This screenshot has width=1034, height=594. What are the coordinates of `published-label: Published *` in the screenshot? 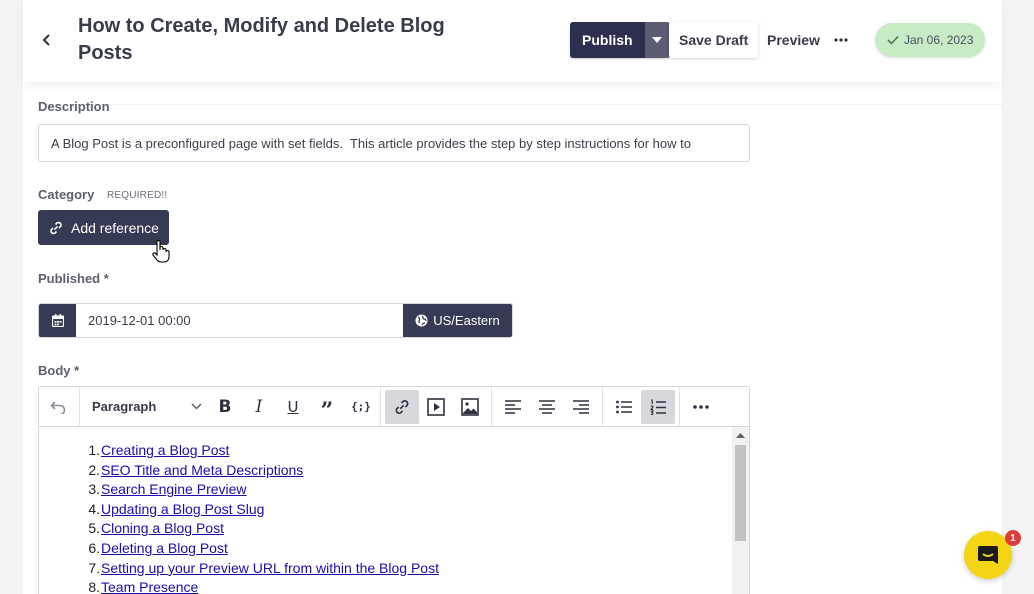 It's located at (73, 278).